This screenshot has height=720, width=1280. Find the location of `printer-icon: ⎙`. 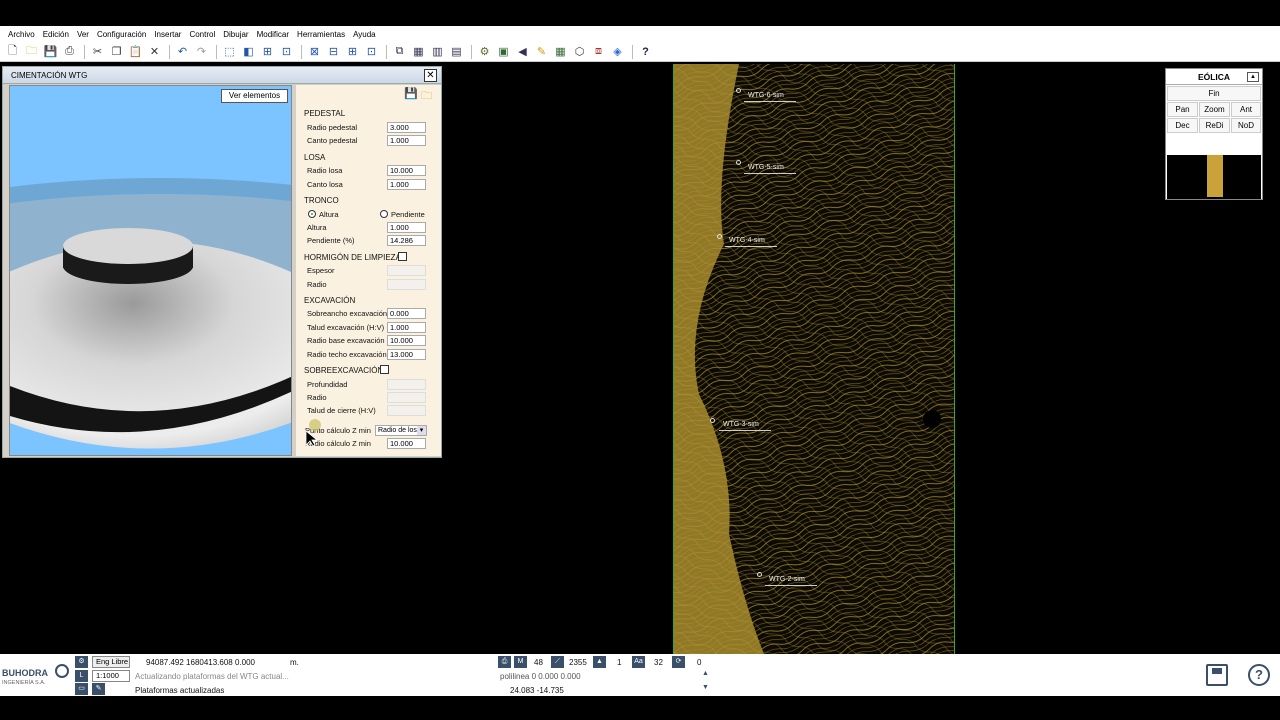

printer-icon: ⎙ is located at coordinates (504, 662).